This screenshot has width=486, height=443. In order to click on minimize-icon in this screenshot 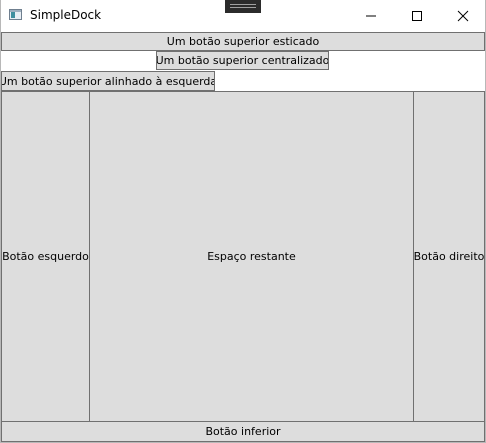, I will do `click(371, 16)`.